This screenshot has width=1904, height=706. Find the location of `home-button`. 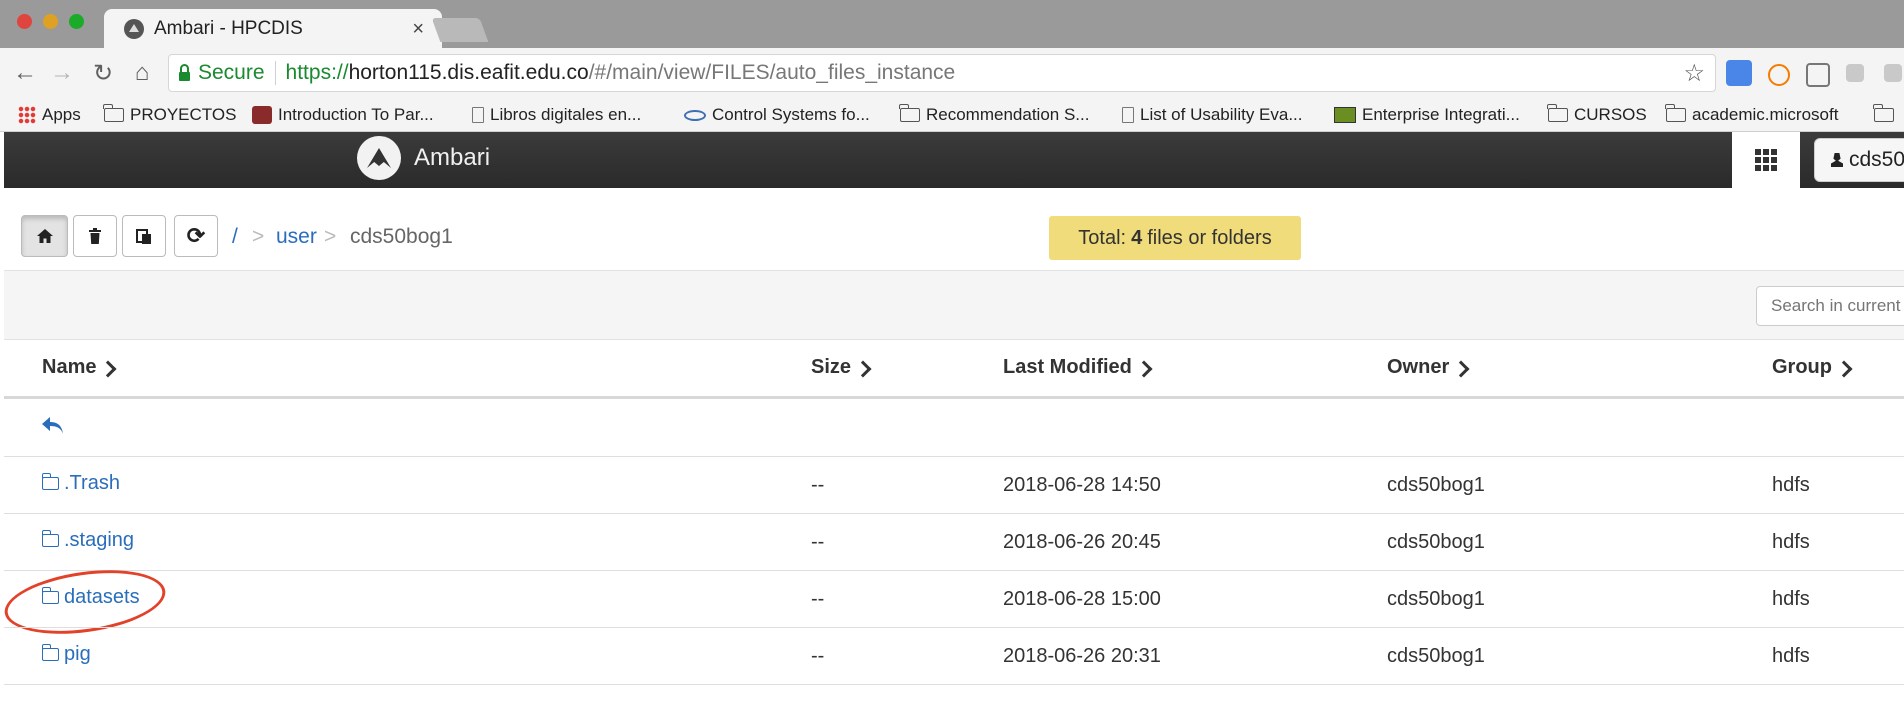

home-button is located at coordinates (44, 236).